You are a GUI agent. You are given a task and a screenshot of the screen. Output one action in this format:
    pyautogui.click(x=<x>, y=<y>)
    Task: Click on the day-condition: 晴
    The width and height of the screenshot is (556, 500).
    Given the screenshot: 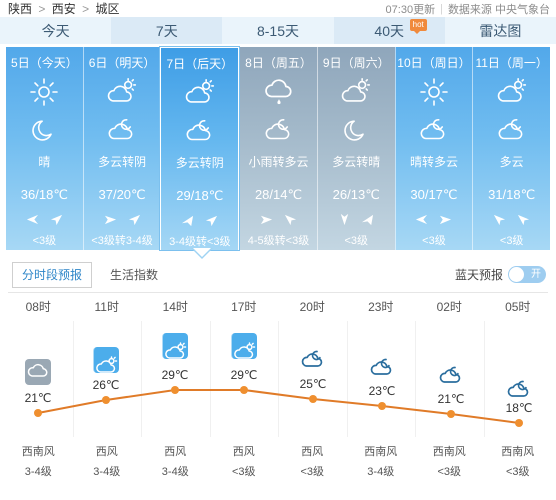 What is the action you would take?
    pyautogui.click(x=44, y=162)
    